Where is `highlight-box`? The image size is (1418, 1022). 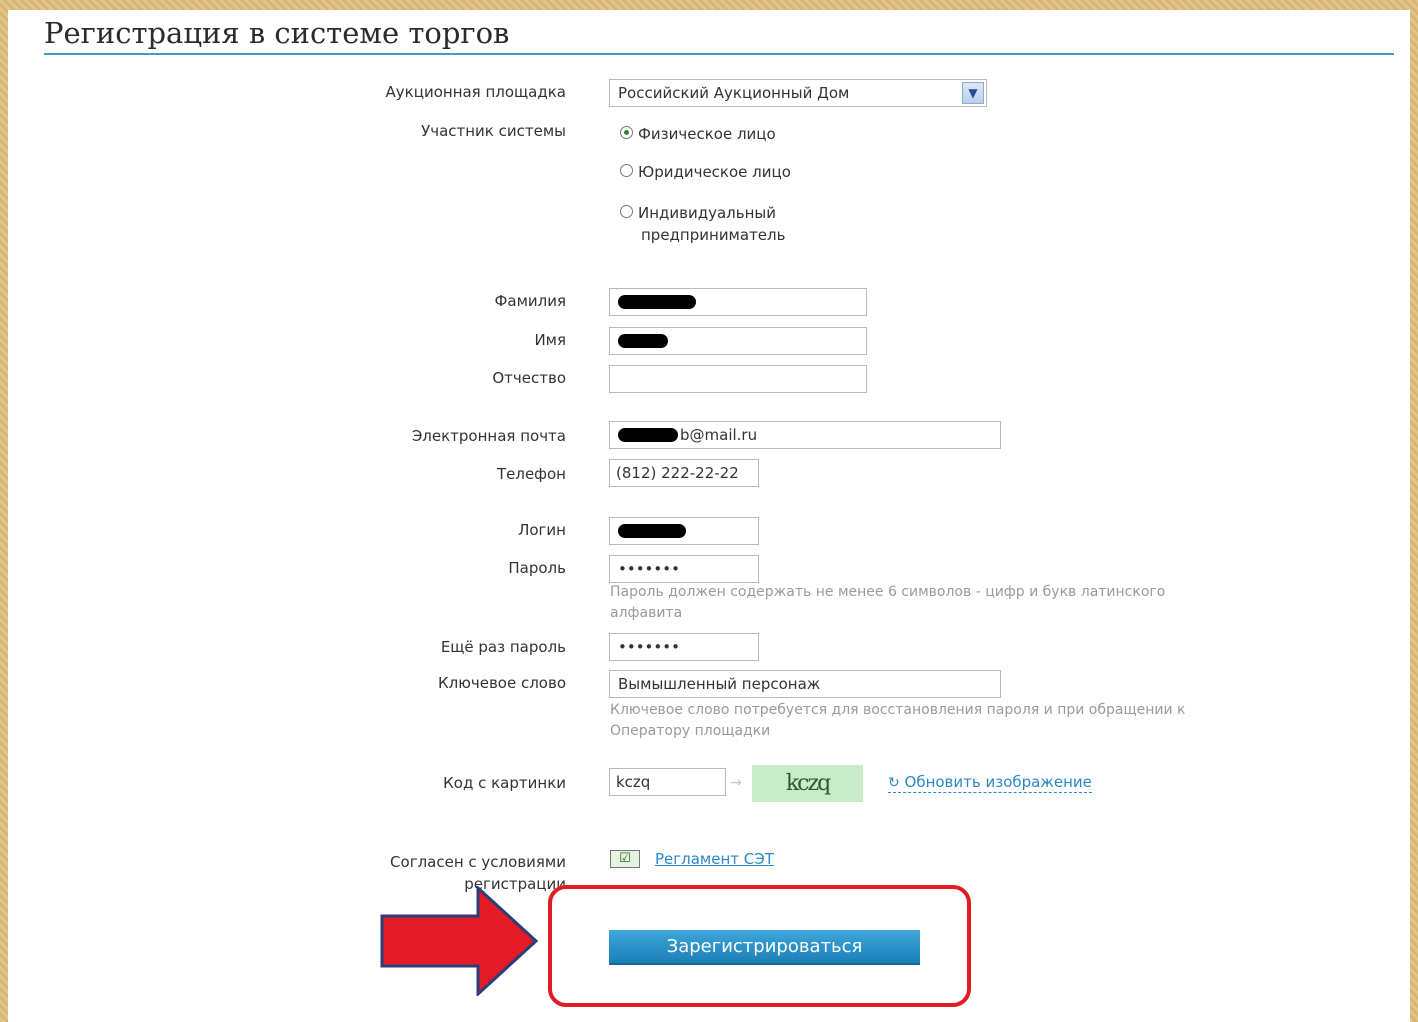 highlight-box is located at coordinates (759, 946).